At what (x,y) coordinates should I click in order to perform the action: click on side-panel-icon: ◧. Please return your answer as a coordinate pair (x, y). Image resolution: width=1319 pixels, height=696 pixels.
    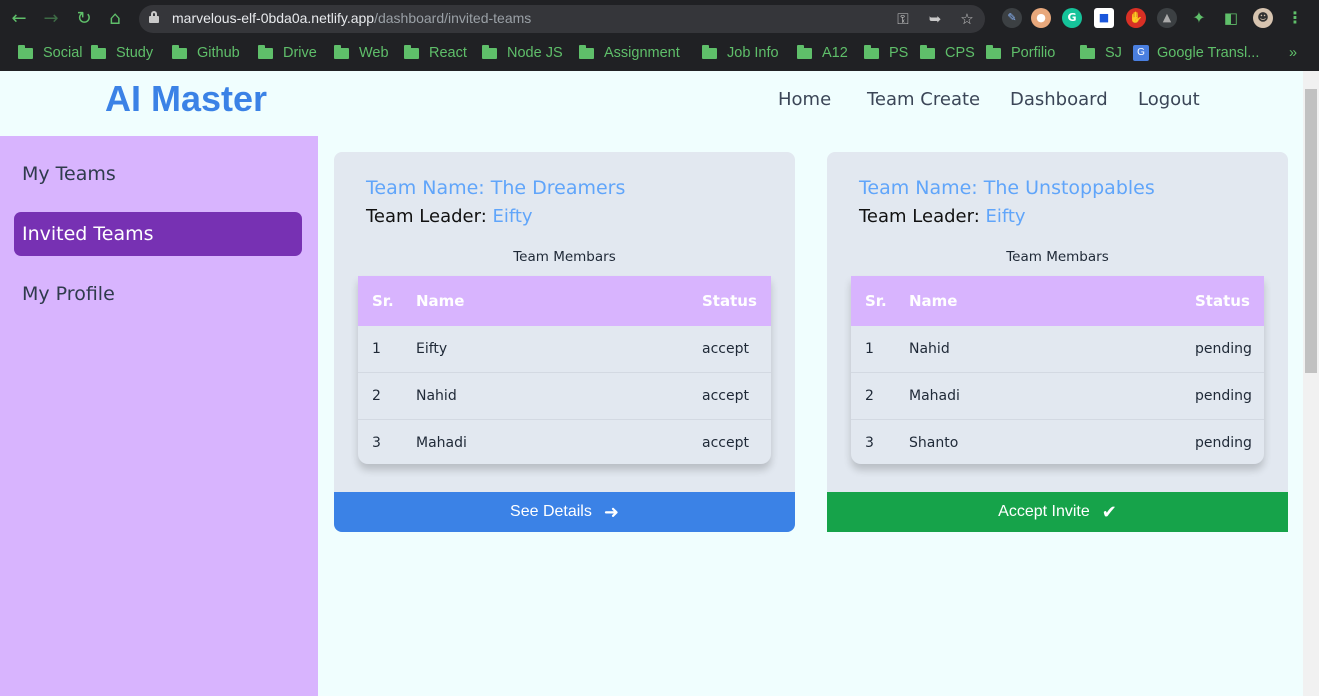
    Looking at the image, I should click on (1231, 18).